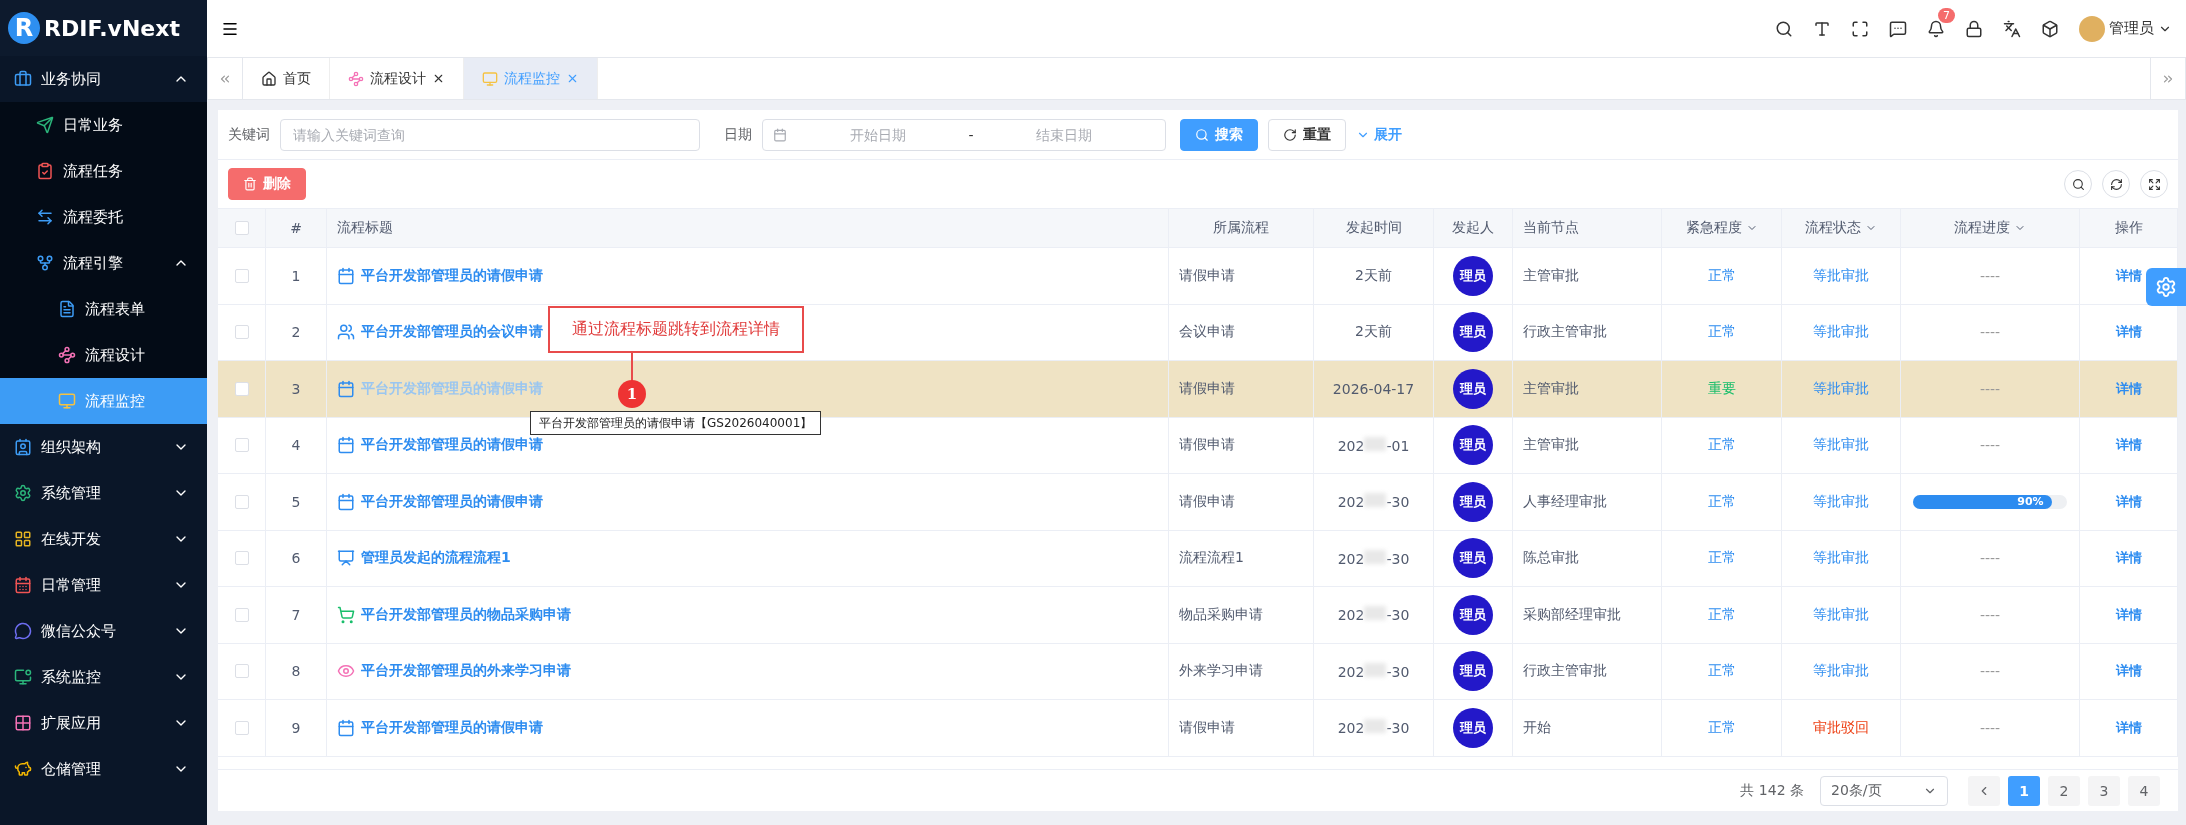 This screenshot has width=2186, height=825. What do you see at coordinates (2116, 184) in the screenshot?
I see `refresh-button` at bounding box center [2116, 184].